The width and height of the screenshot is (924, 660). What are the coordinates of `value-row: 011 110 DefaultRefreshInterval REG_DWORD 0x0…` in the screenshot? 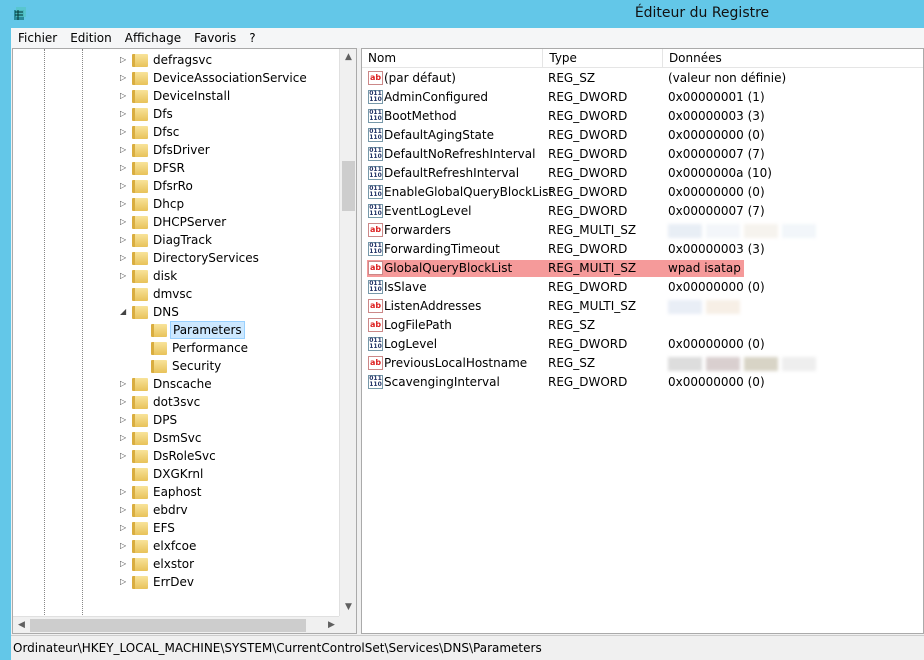 It's located at (644, 173).